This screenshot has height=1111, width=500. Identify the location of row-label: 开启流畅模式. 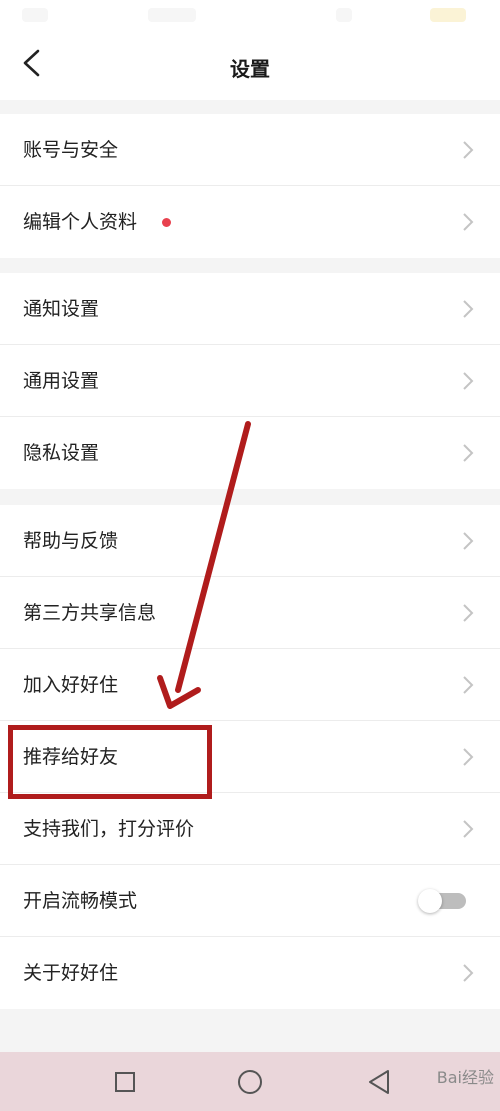
(80, 901).